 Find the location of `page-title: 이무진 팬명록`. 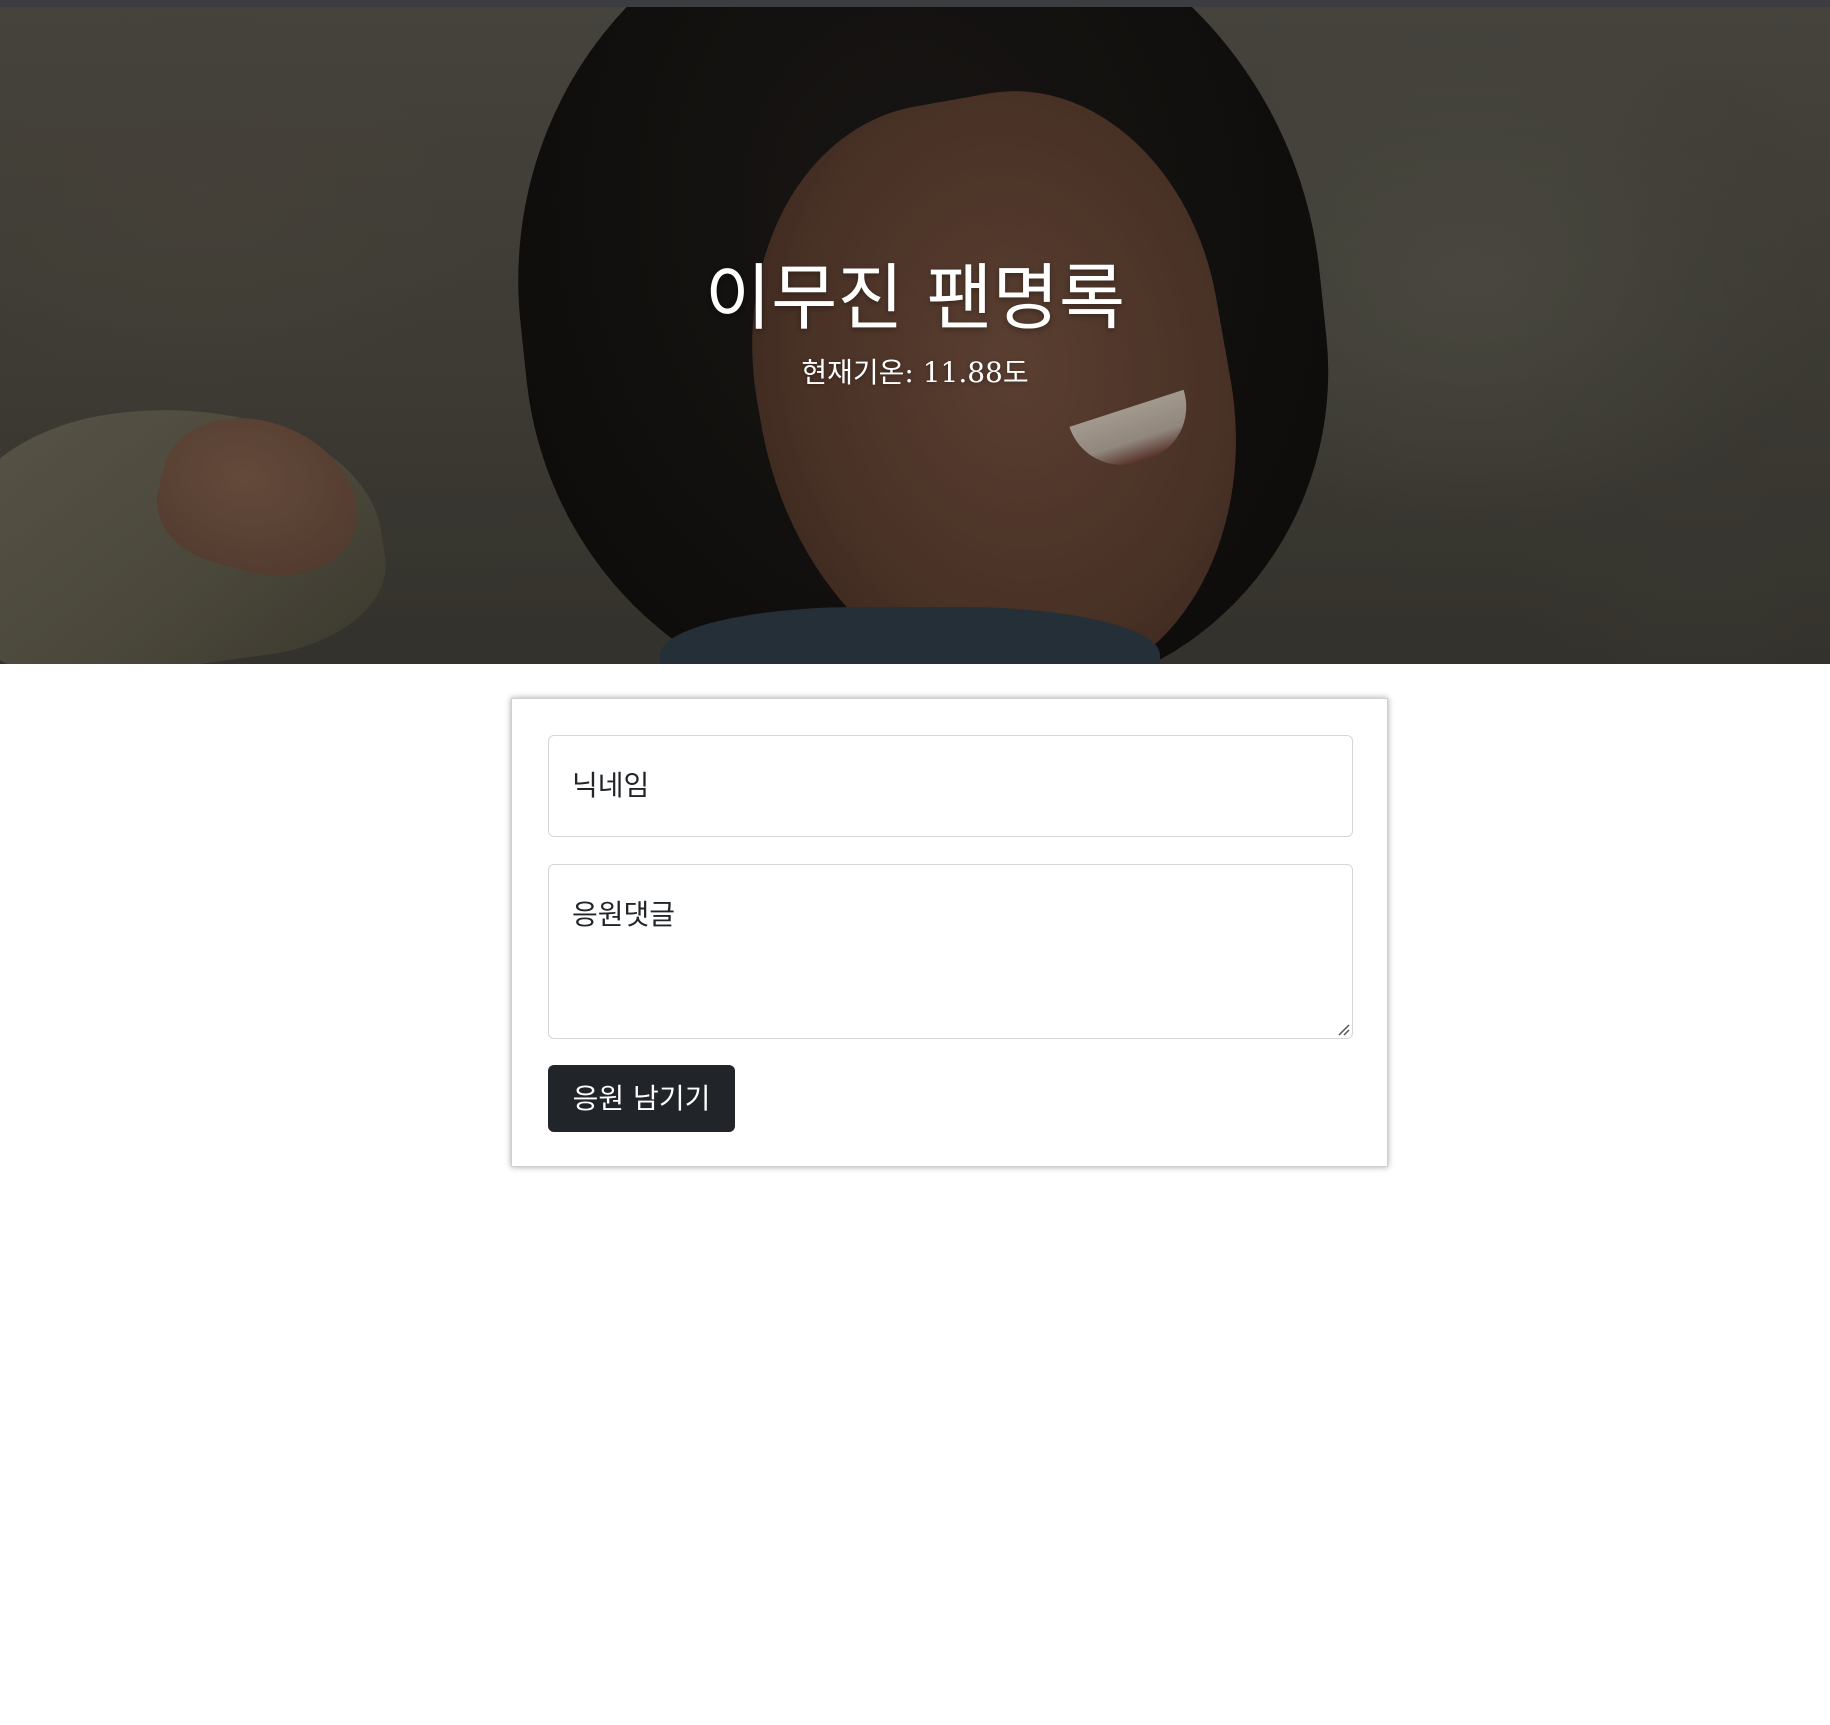

page-title: 이무진 팬명록 is located at coordinates (915, 298).